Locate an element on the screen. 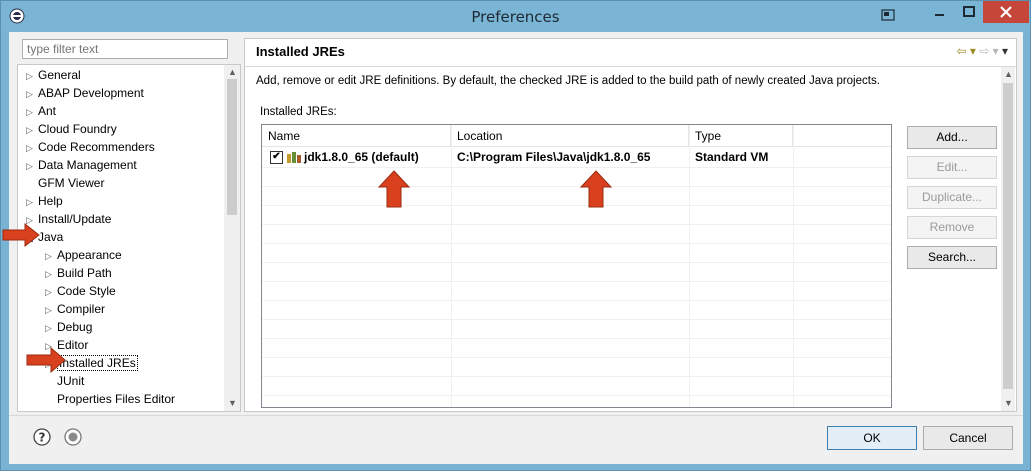 This screenshot has height=471, width=1031. cancel-button: Cancel is located at coordinates (968, 438).